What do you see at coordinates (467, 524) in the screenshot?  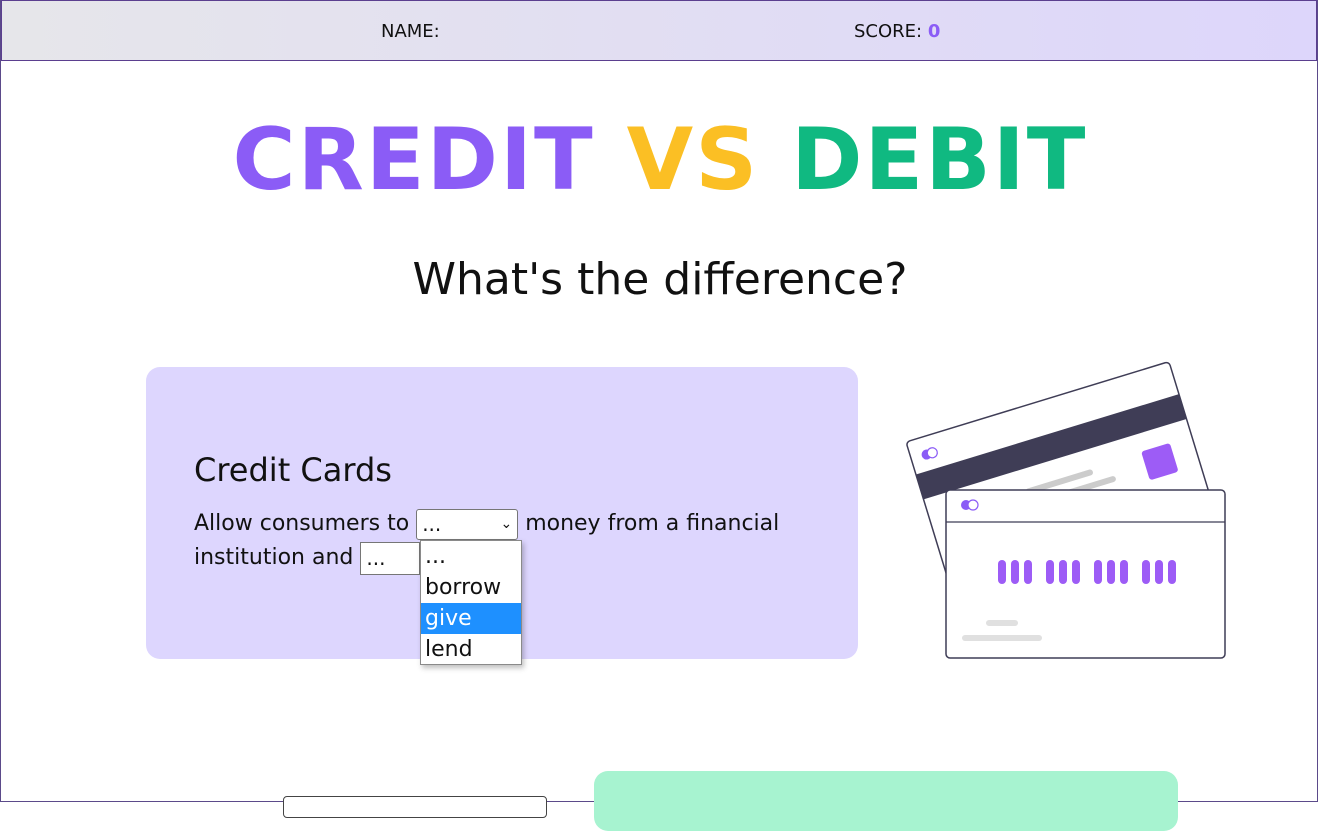 I see `verb-select: ... ⌄` at bounding box center [467, 524].